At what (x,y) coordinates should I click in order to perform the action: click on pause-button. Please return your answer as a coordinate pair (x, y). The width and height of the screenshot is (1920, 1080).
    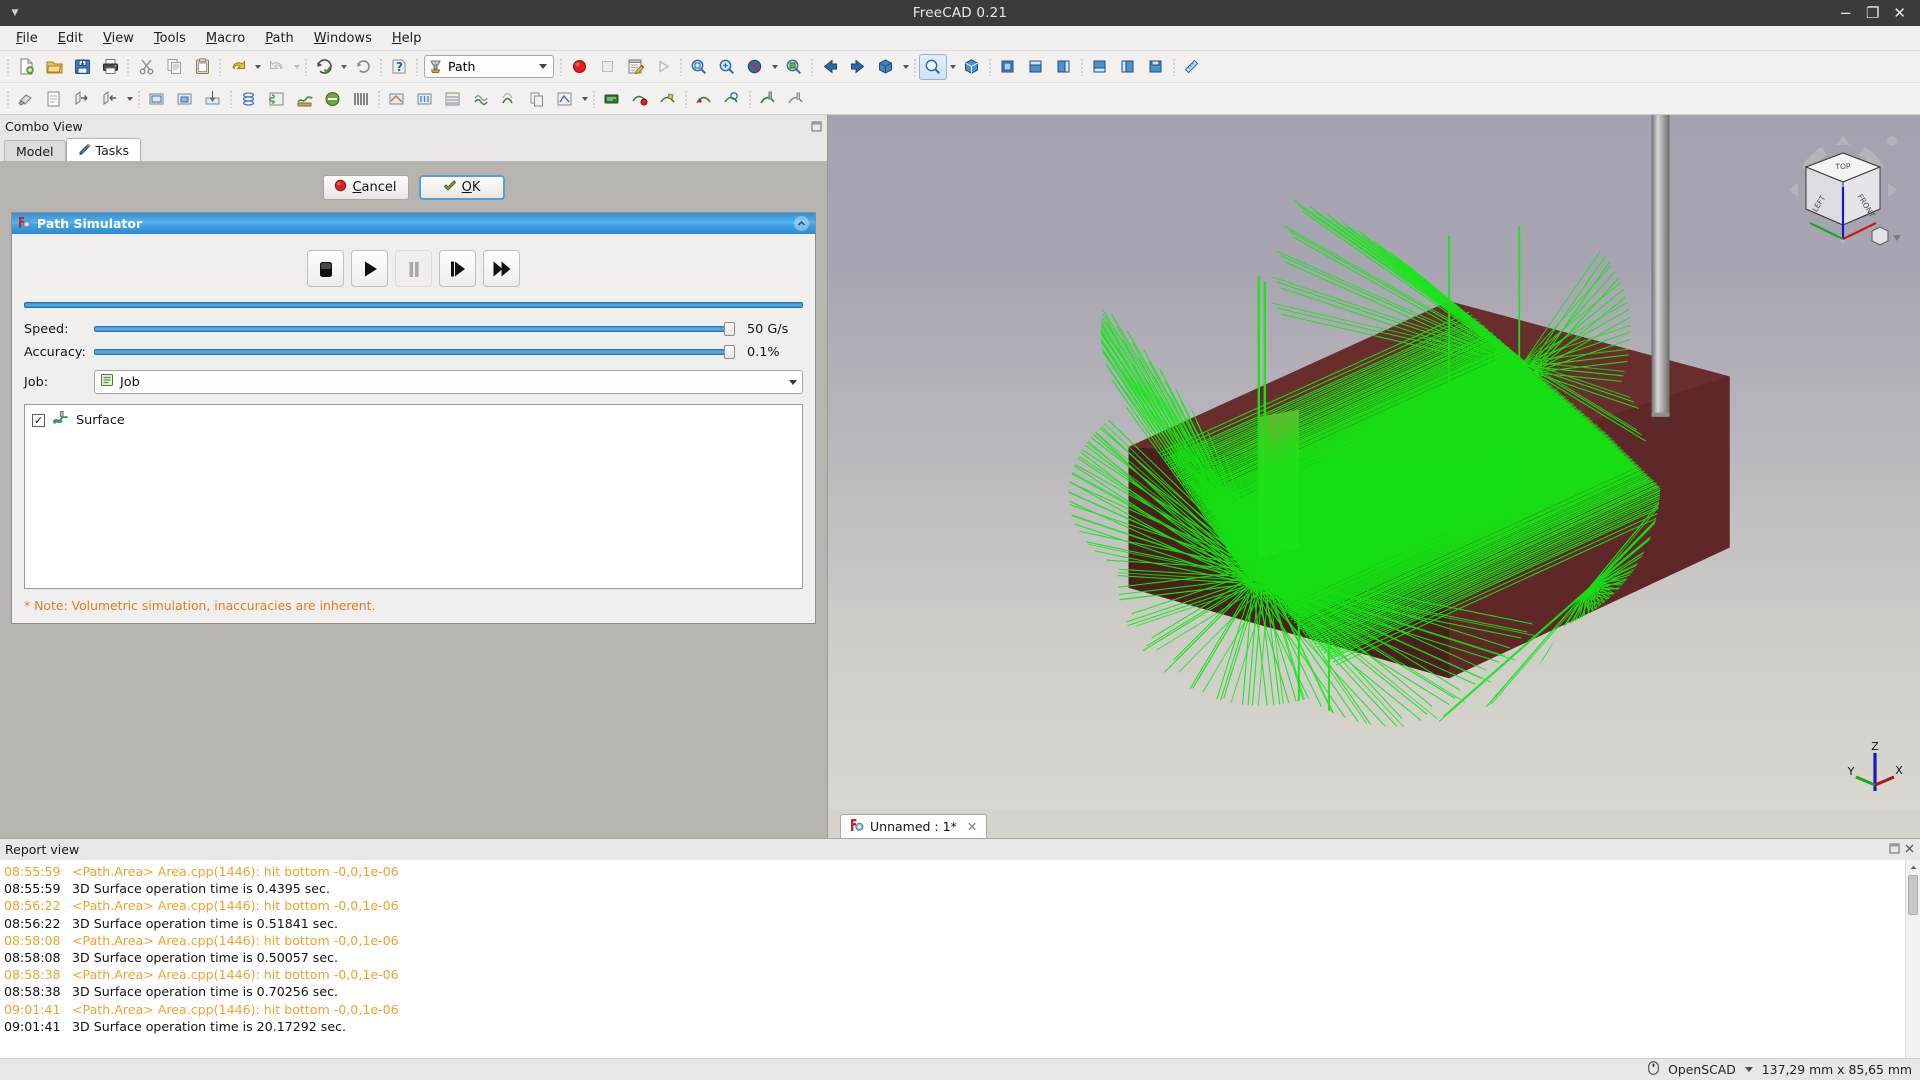
    Looking at the image, I should click on (413, 268).